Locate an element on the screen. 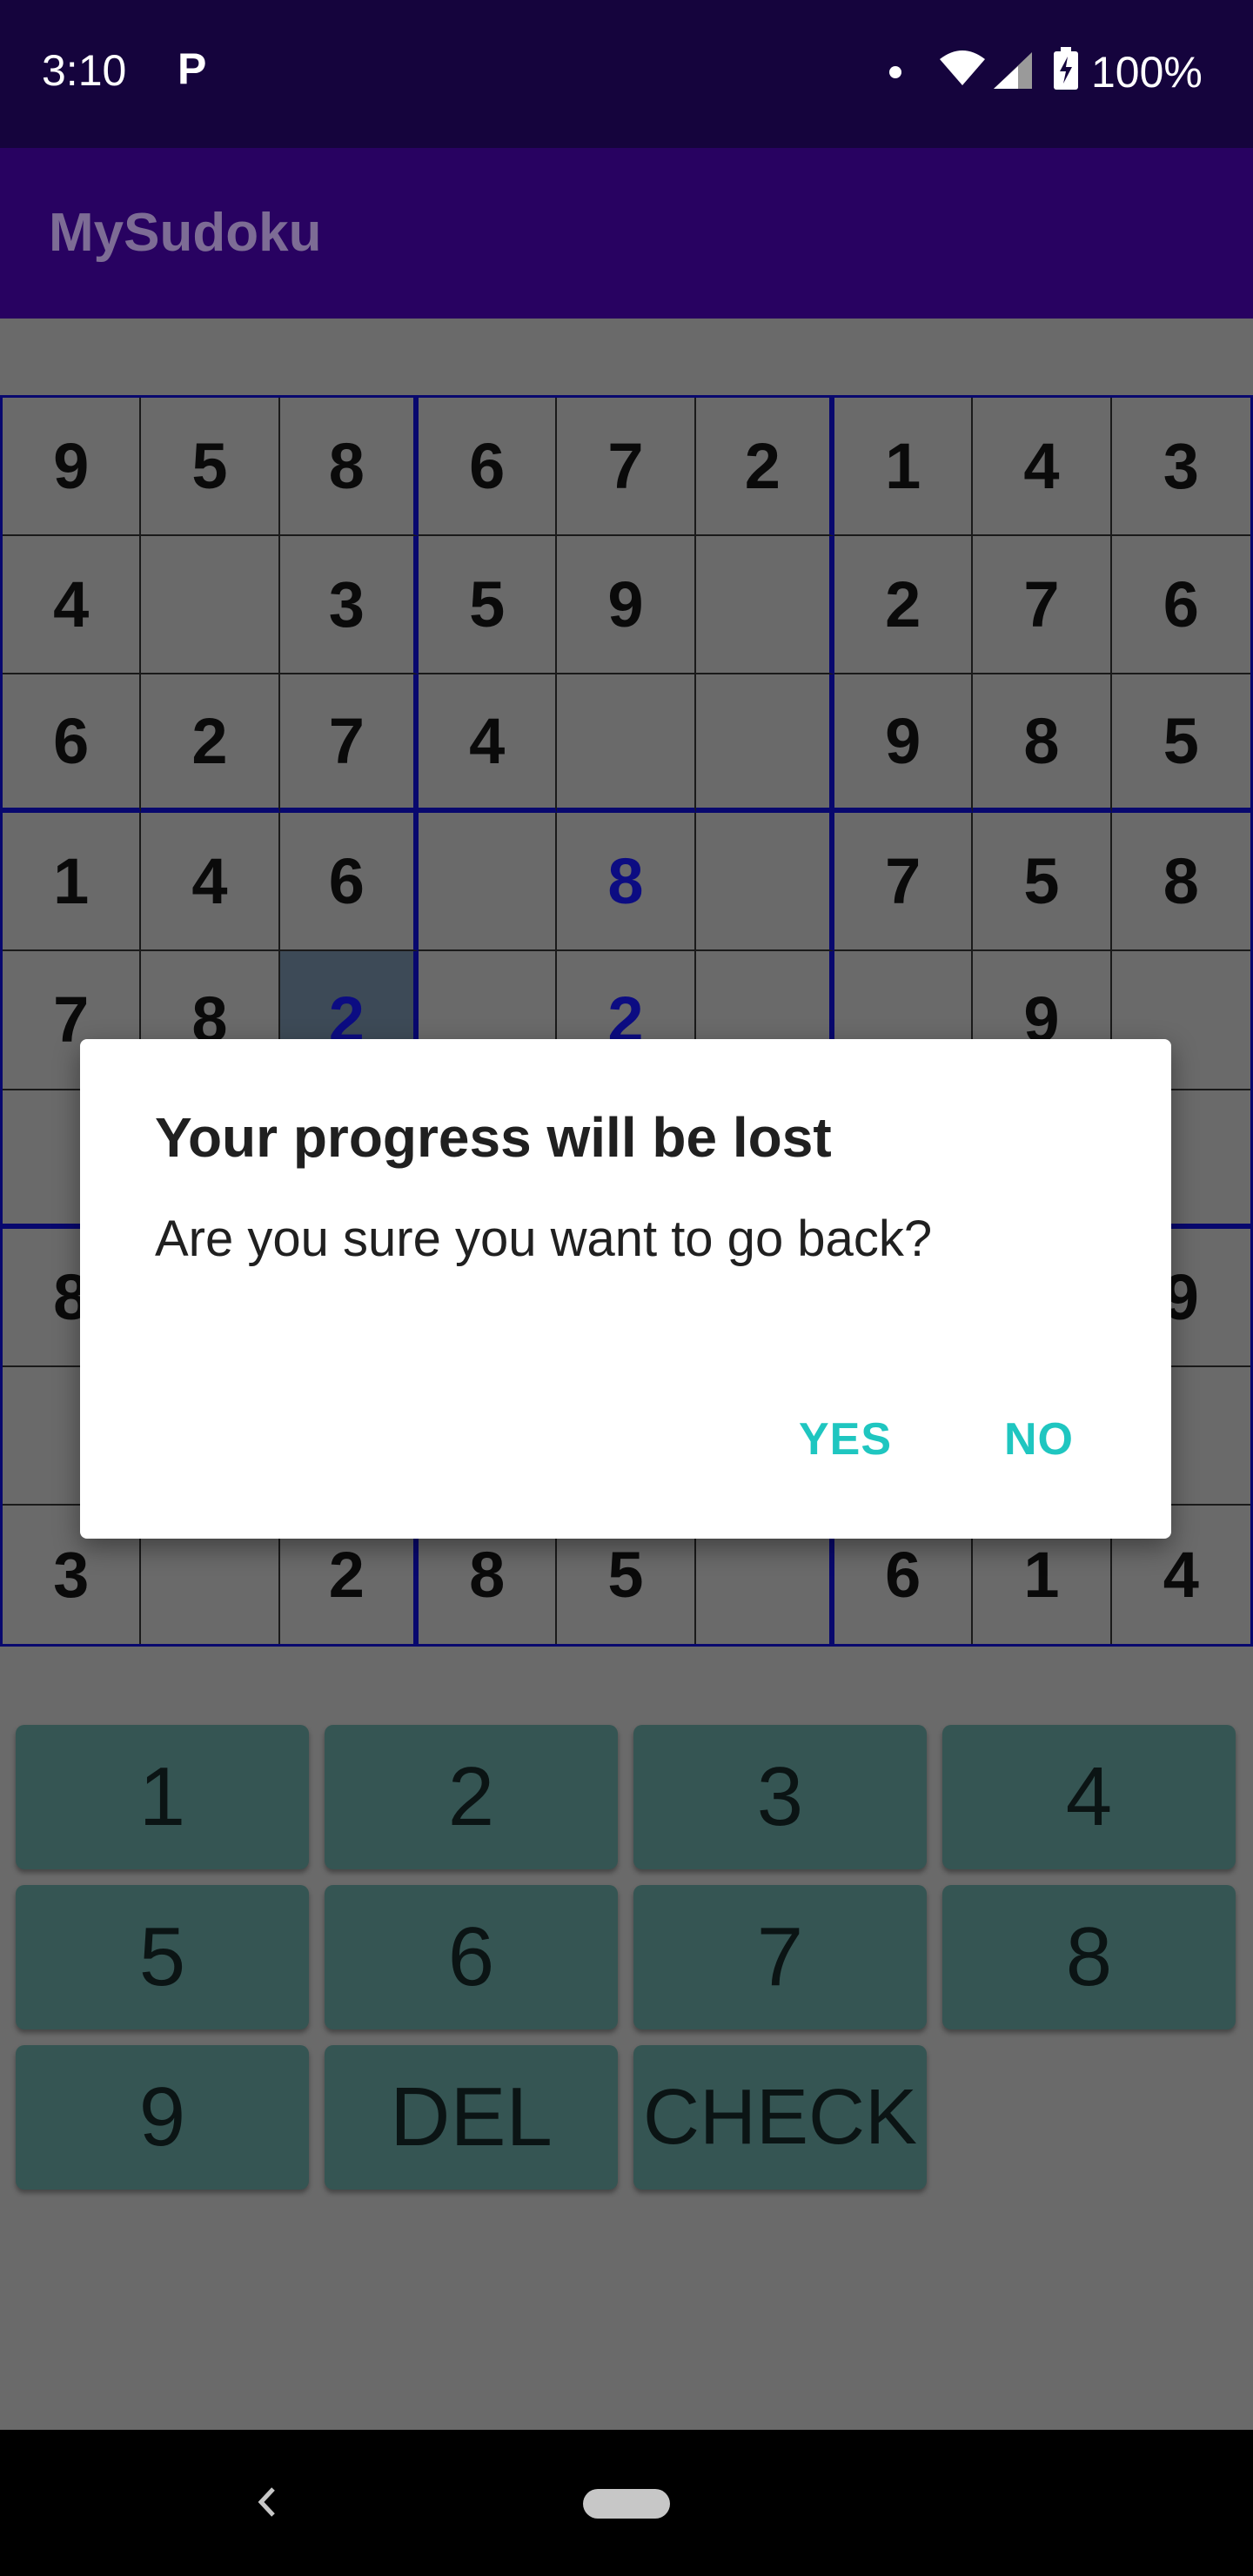  sudoku-cell-r1-c3: 8 is located at coordinates (349, 467).